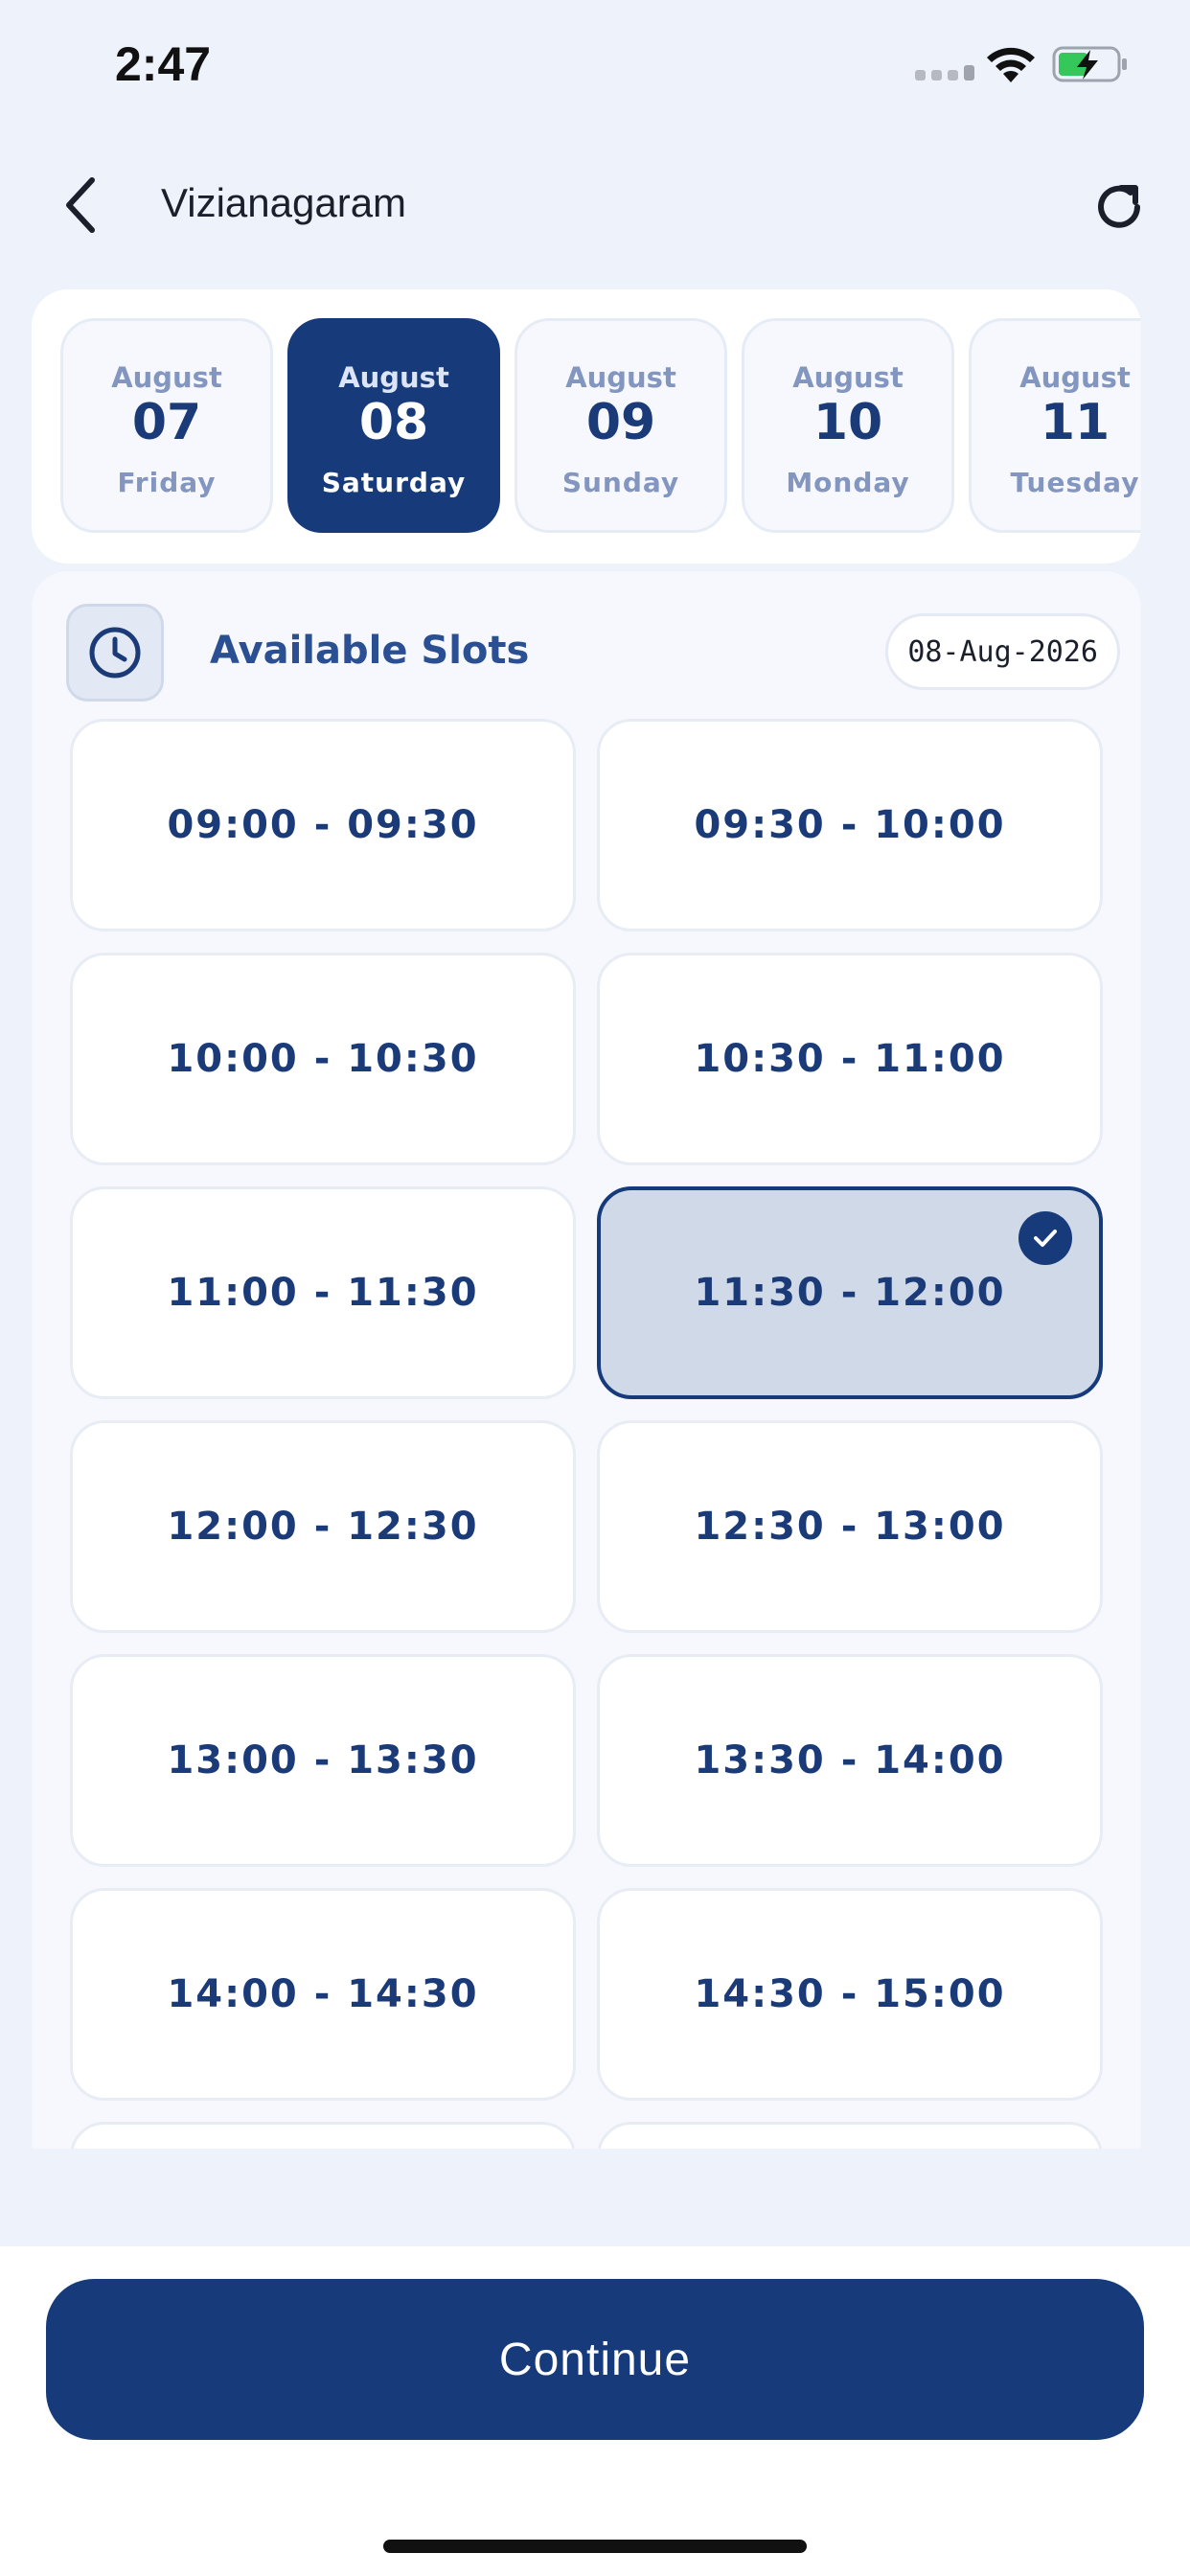 This screenshot has height=2576, width=1190. Describe the element at coordinates (595, 2359) in the screenshot. I see `continue-button: Continue` at that location.